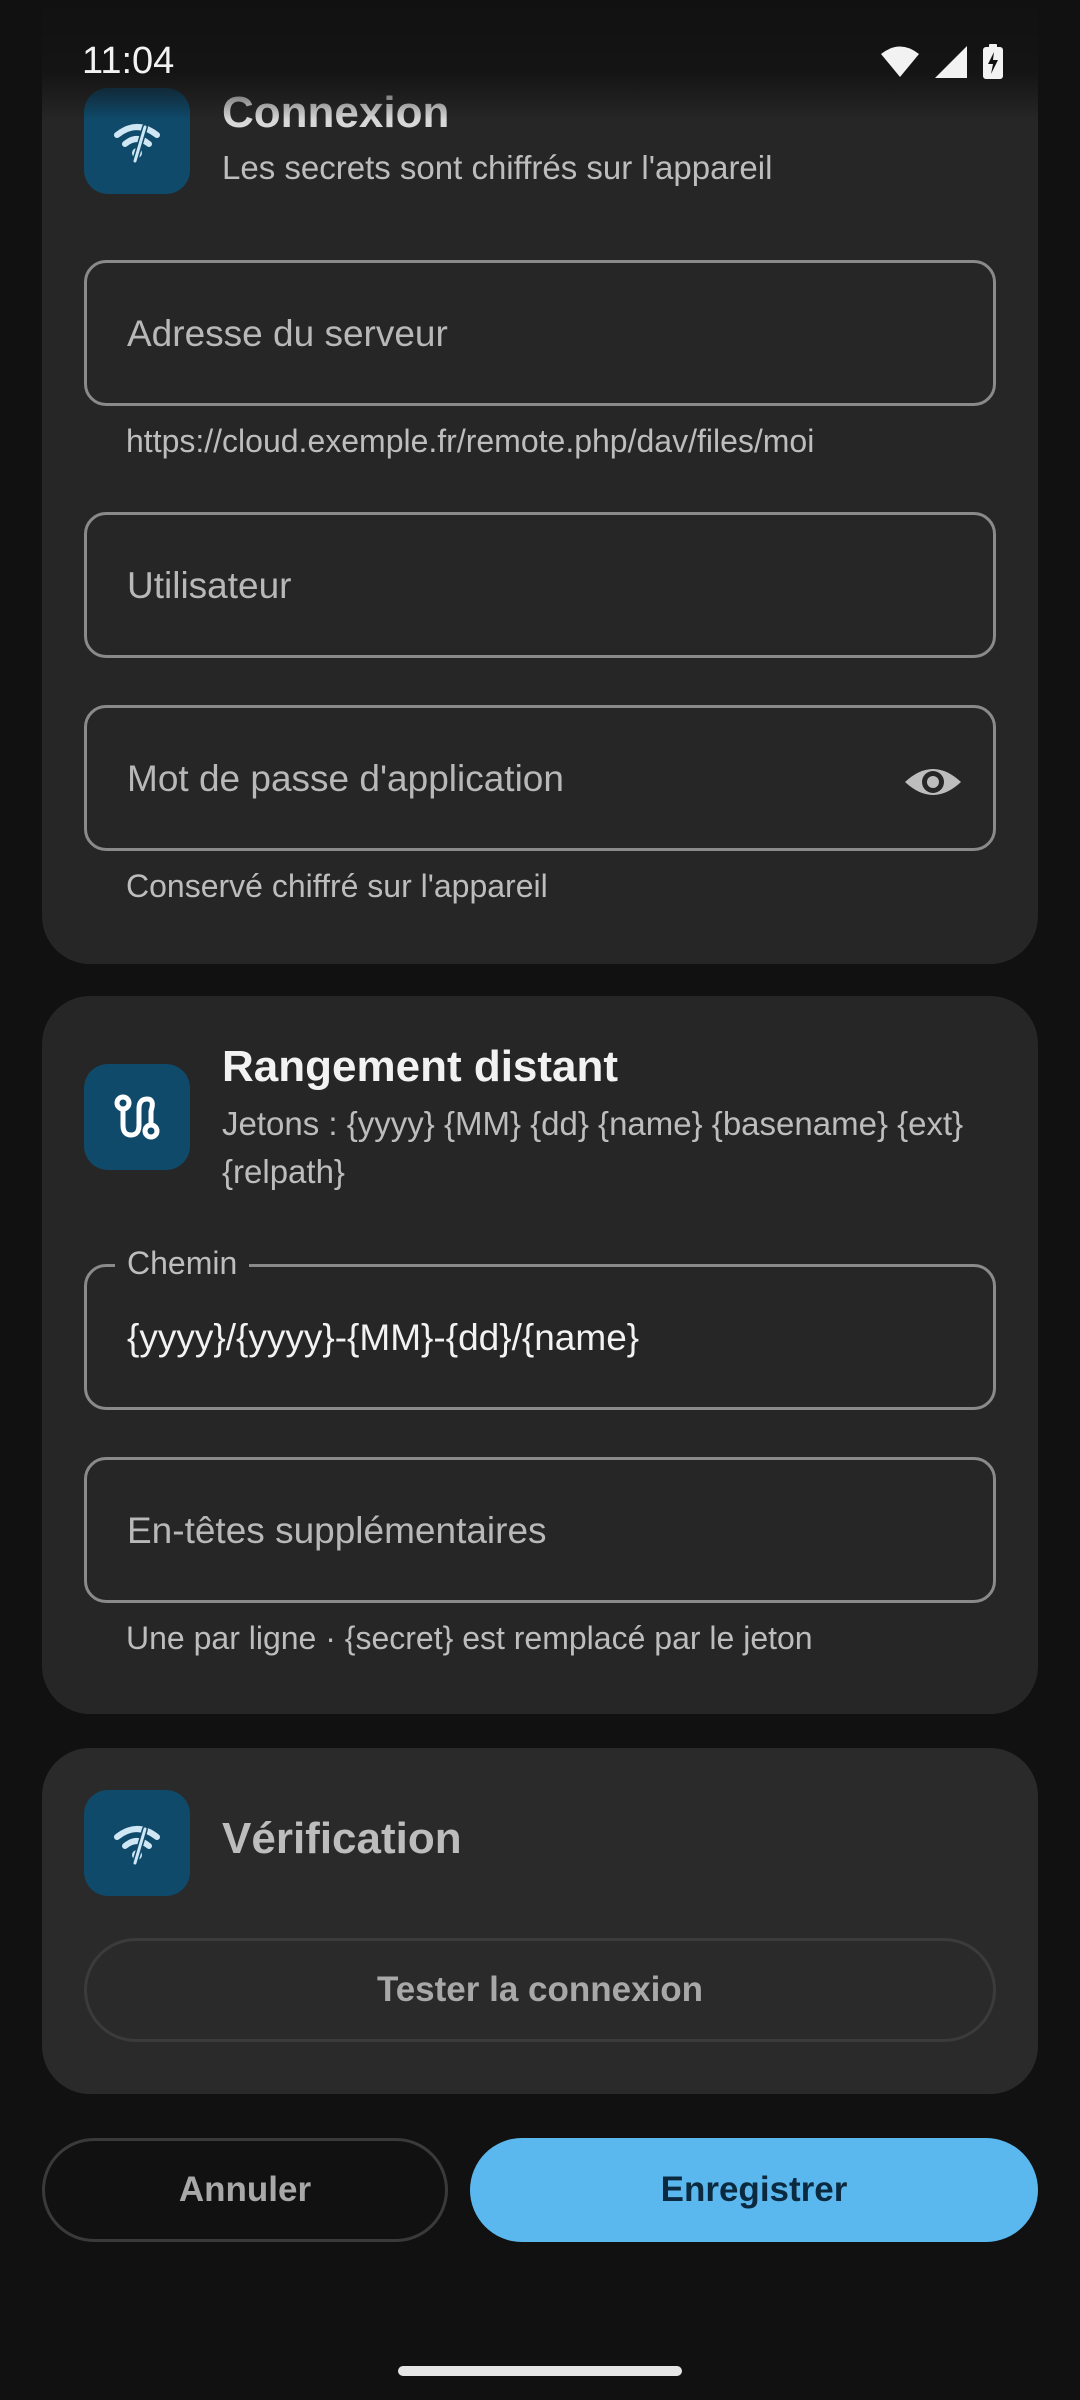 The height and width of the screenshot is (2400, 1080). I want to click on status-icons, so click(942, 62).